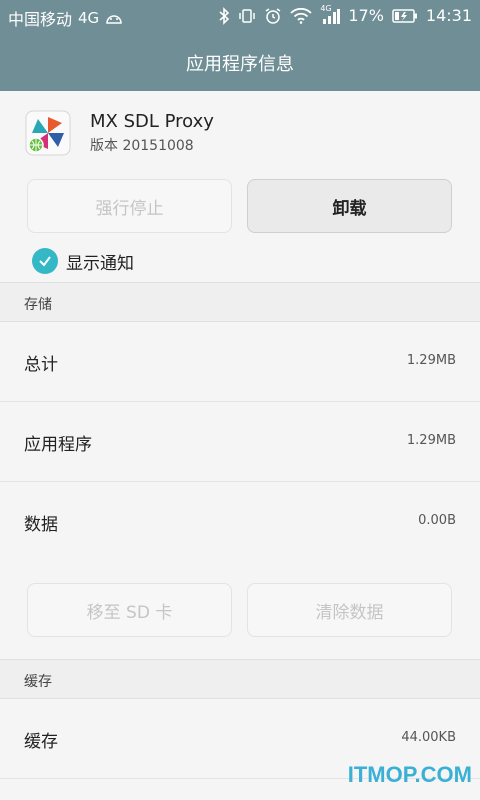  Describe the element at coordinates (224, 15) in the screenshot. I see `bluetooth-icon` at that location.